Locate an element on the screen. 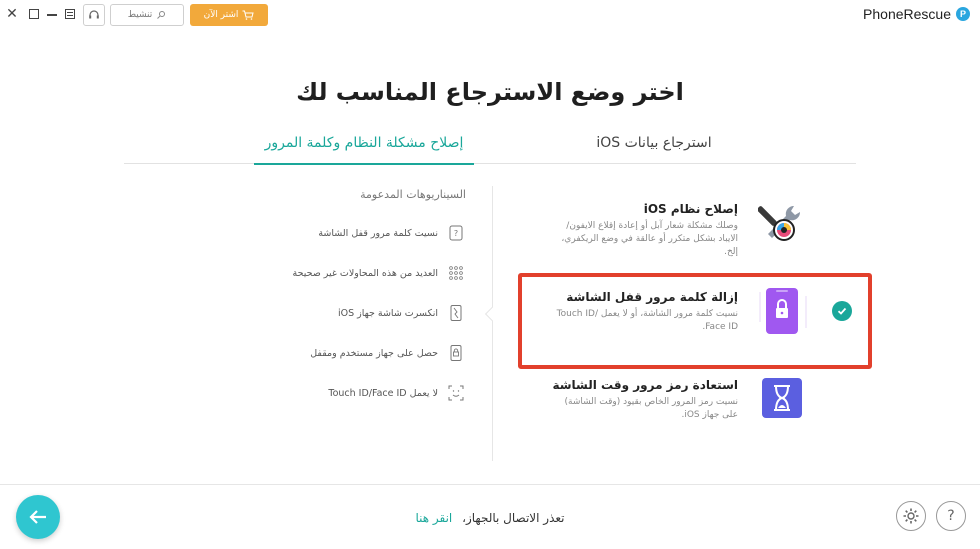 Image resolution: width=980 pixels, height=549 pixels. scenario-item: لا يعمل Touch ID/Face ID is located at coordinates (378, 393).